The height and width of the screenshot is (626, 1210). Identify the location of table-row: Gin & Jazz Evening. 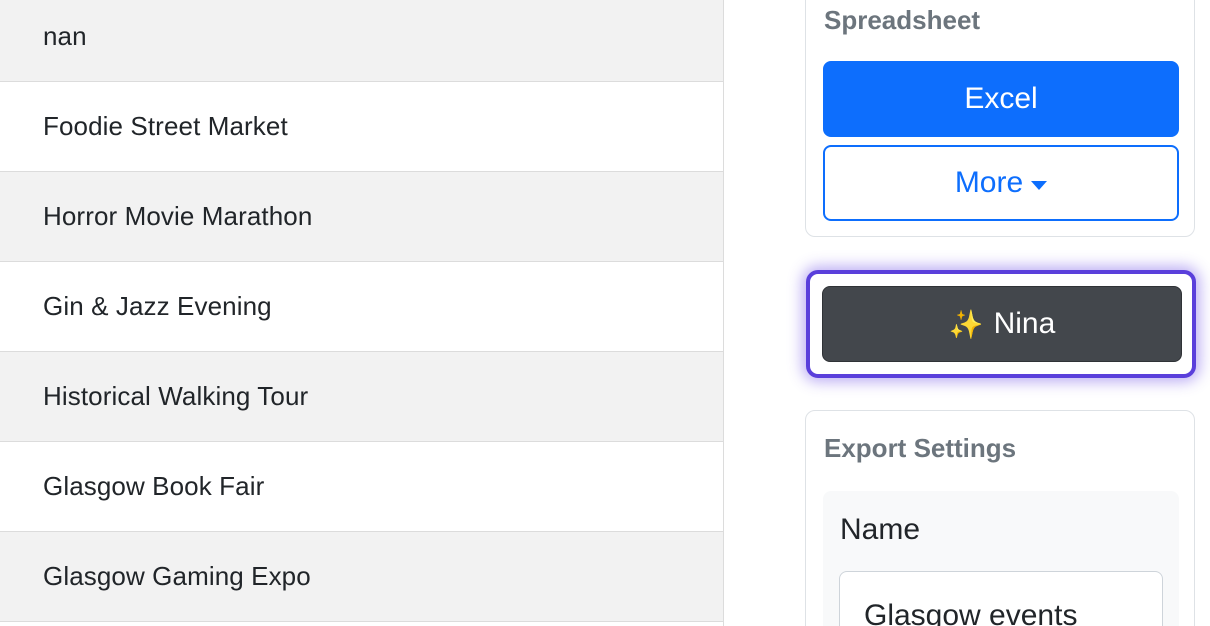
(361, 307).